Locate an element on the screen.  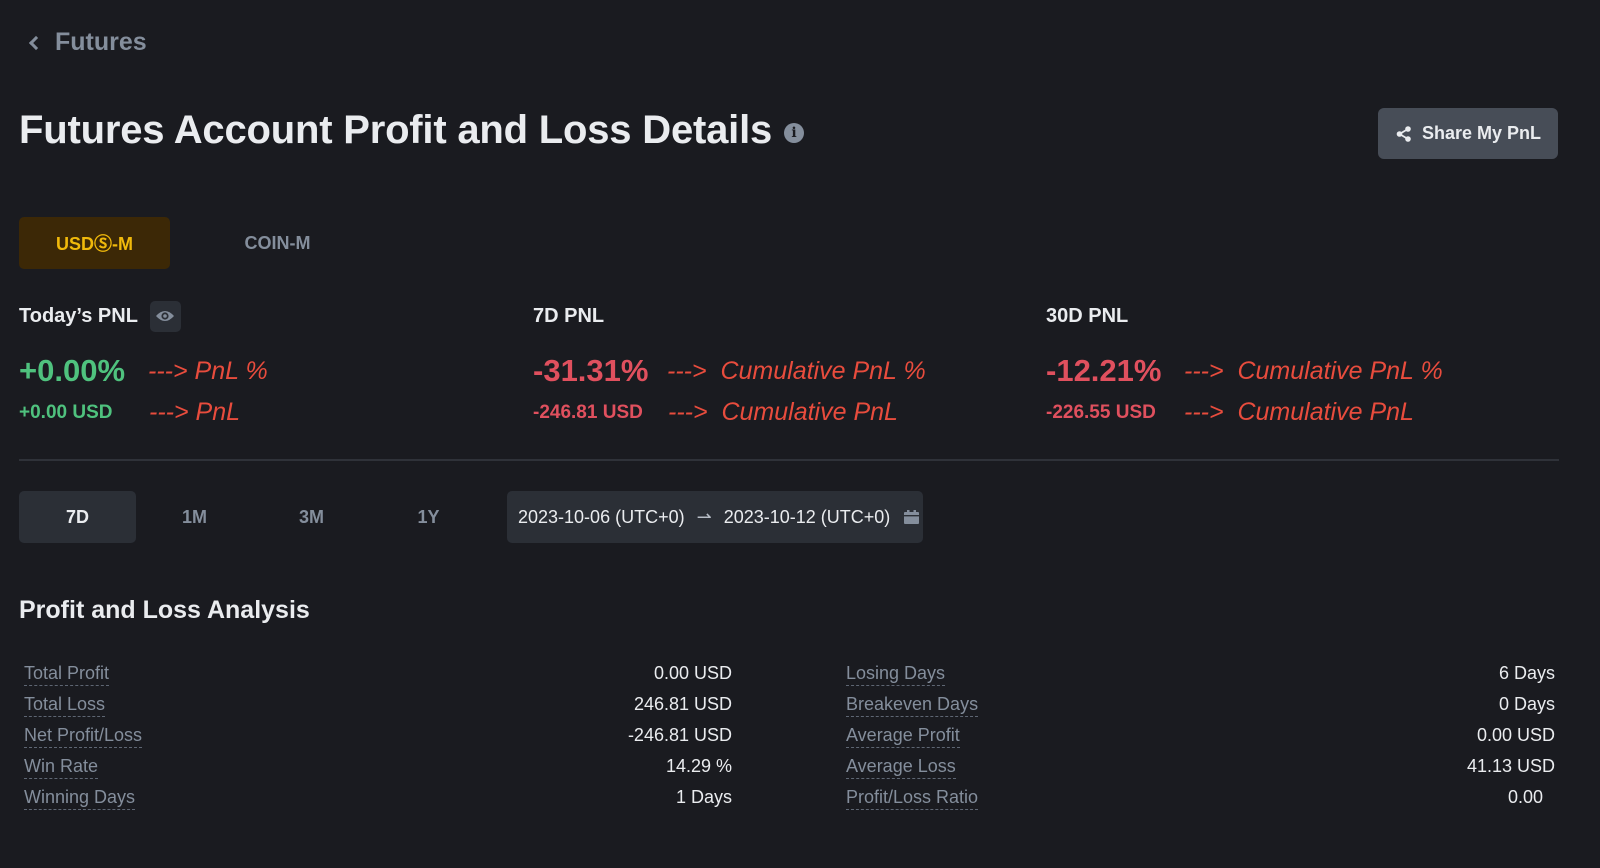
7d-pnl-percent: -31.31% is located at coordinates (591, 370).